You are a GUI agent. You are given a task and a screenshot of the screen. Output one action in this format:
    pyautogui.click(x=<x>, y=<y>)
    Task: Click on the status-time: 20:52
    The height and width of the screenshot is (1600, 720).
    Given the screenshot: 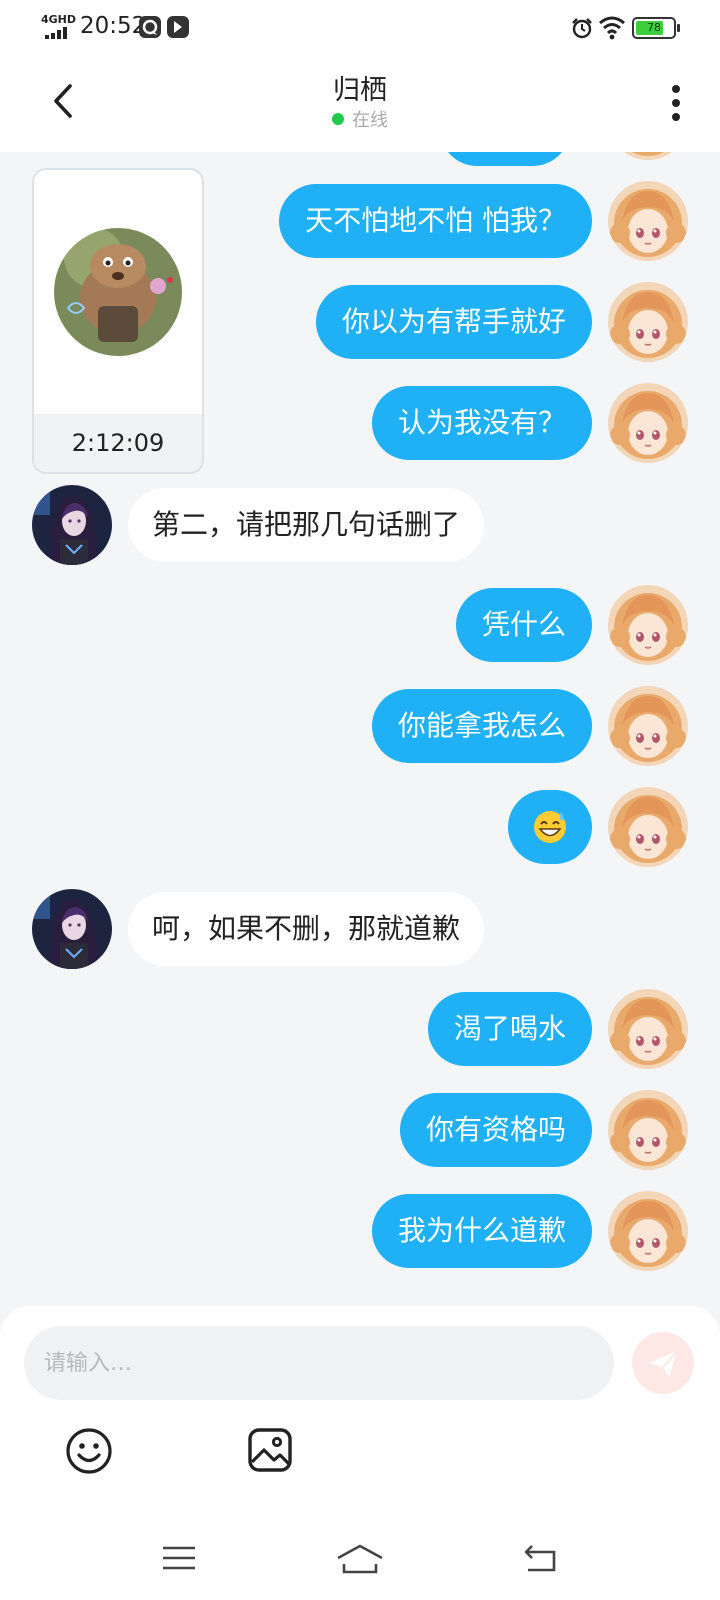 What is the action you would take?
    pyautogui.click(x=113, y=26)
    